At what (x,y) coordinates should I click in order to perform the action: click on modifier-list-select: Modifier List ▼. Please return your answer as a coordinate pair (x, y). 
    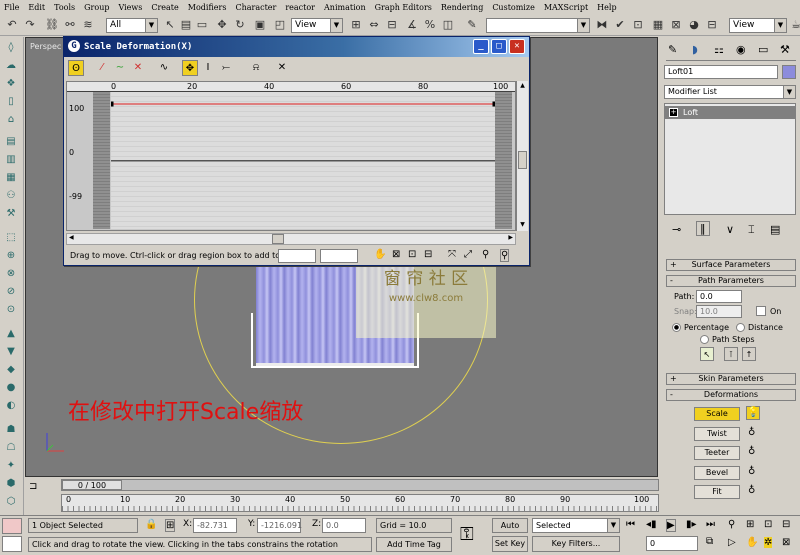
    Looking at the image, I should click on (730, 92).